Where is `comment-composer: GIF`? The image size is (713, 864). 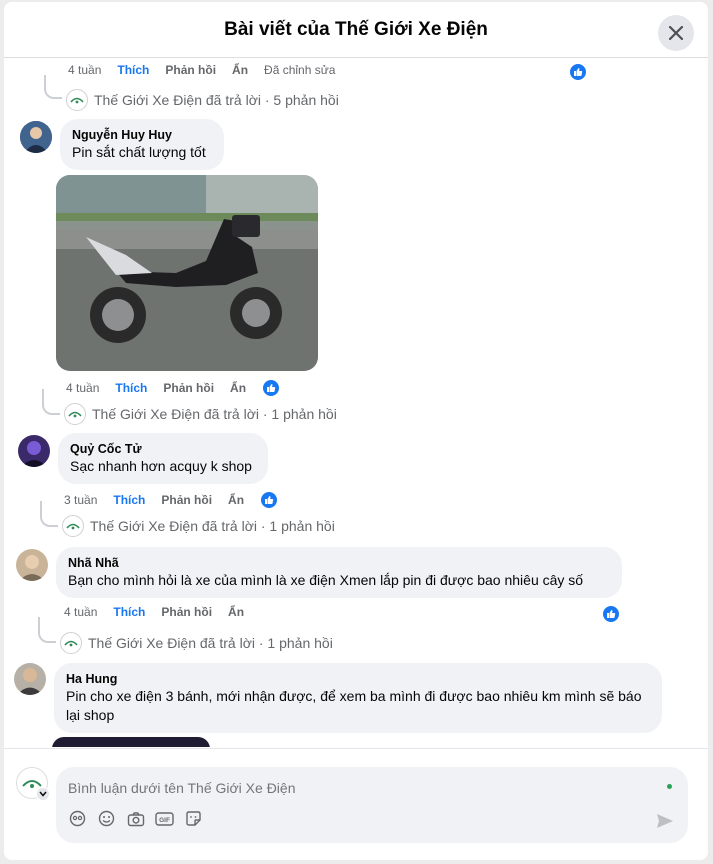
comment-composer: GIF is located at coordinates (372, 805).